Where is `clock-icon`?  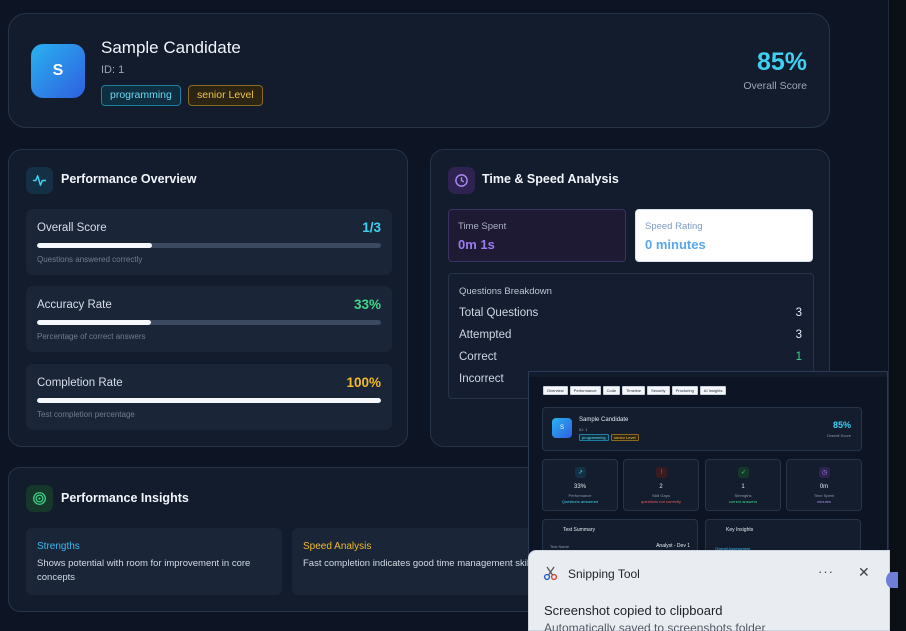
clock-icon is located at coordinates (461, 180).